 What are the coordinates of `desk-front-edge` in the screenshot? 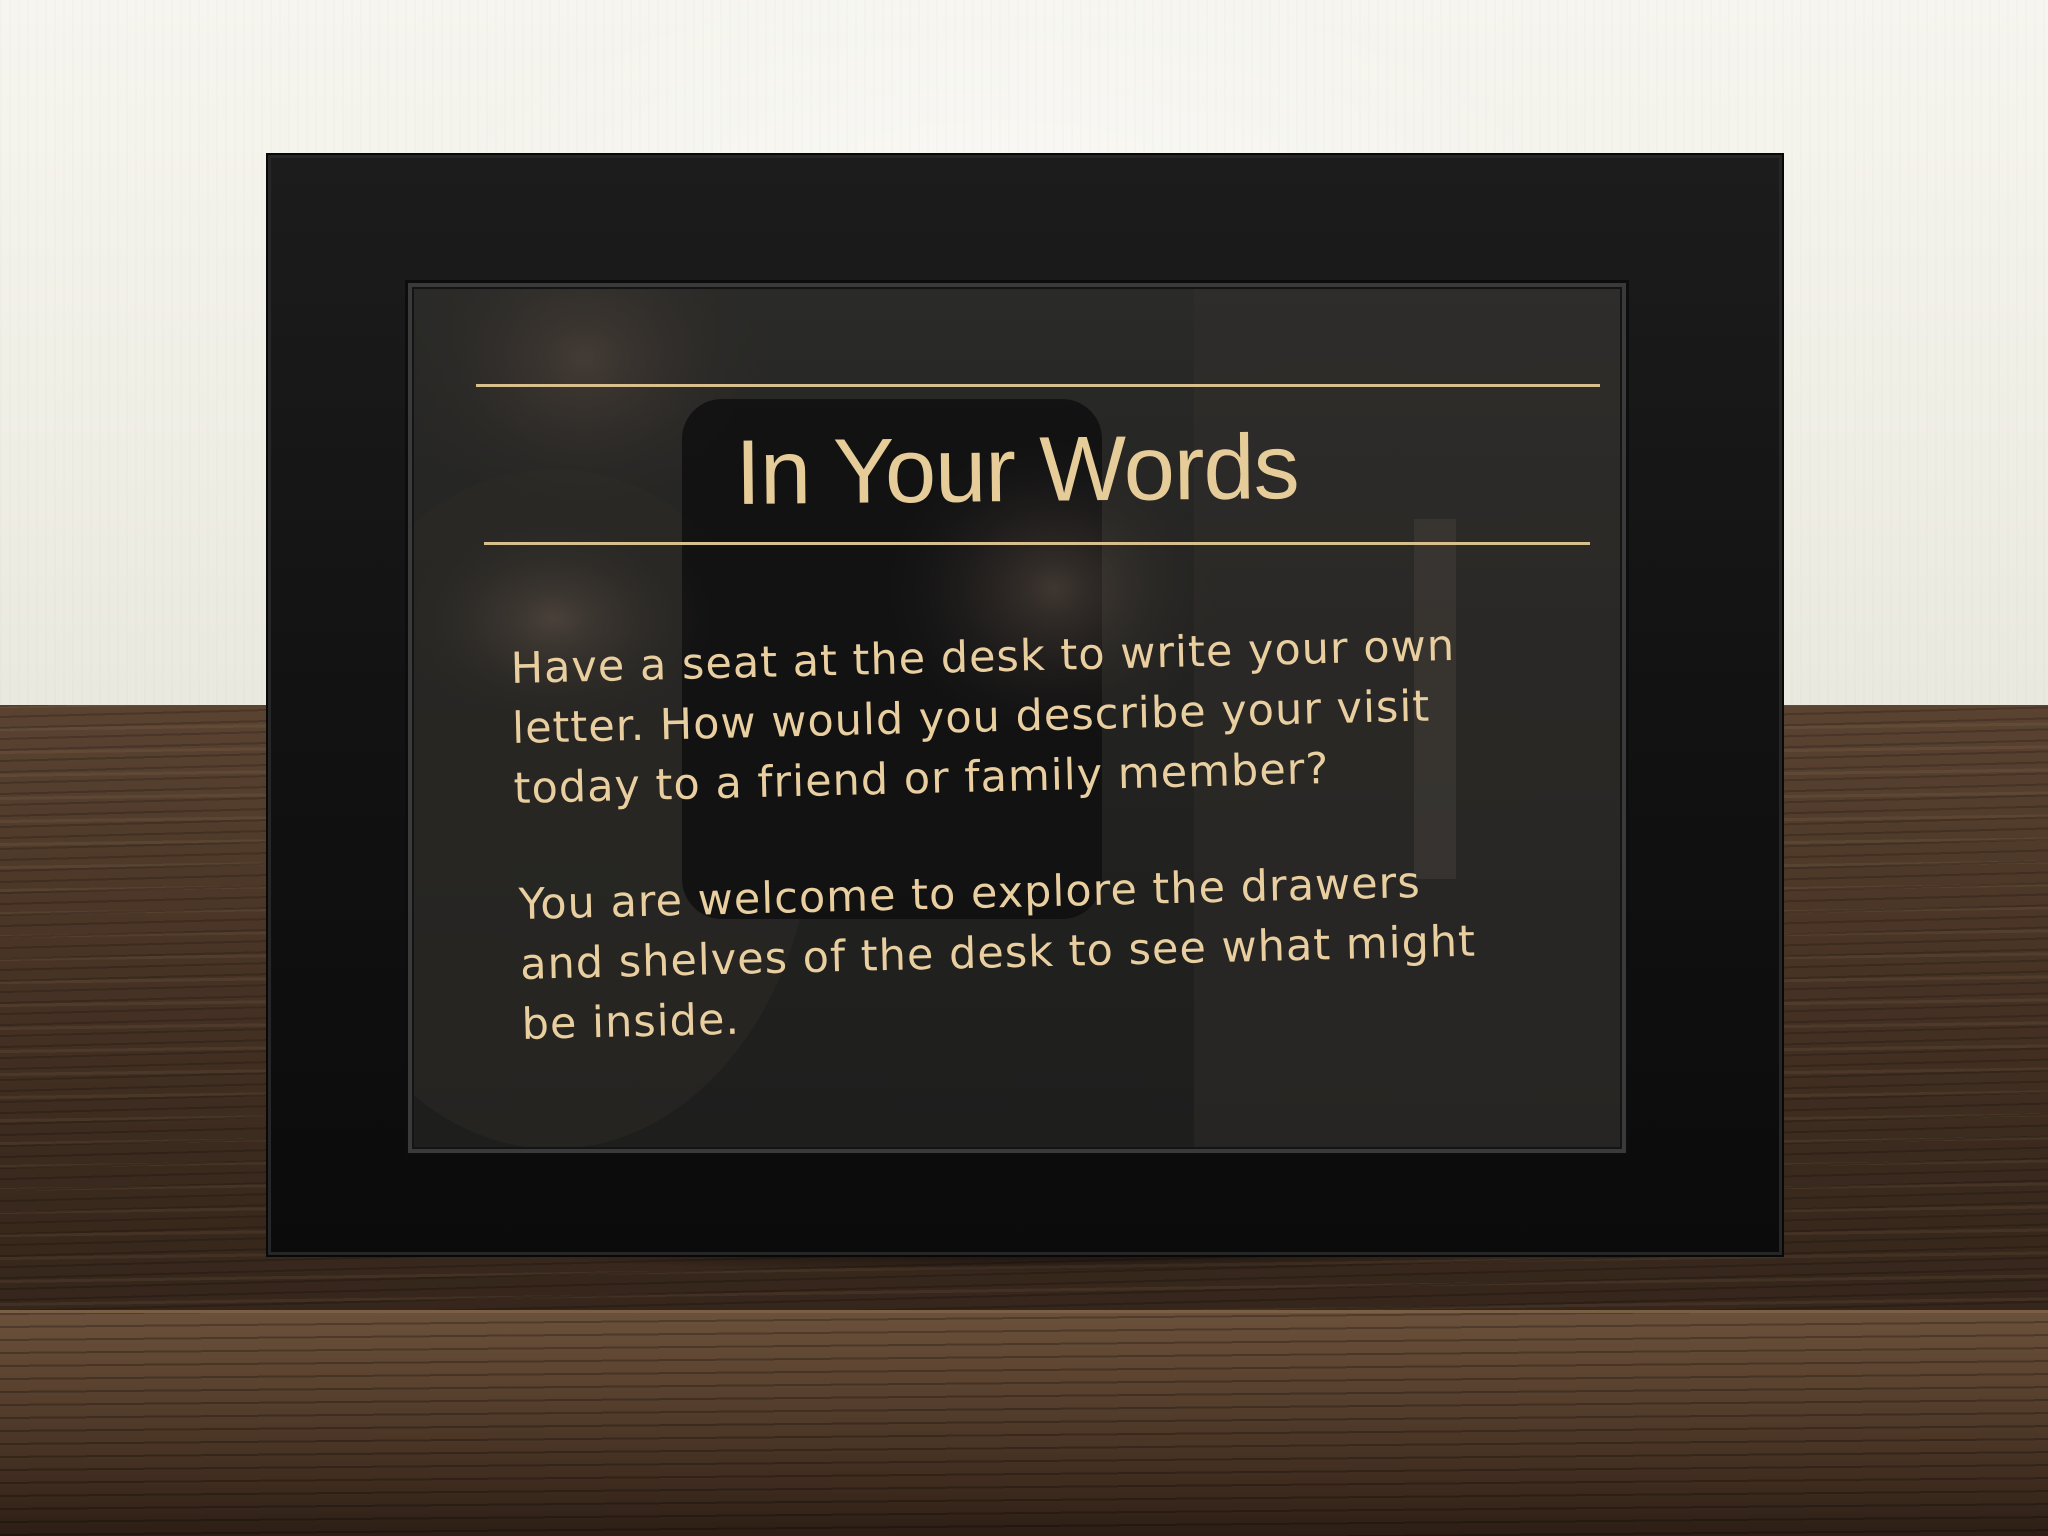 It's located at (1024, 1423).